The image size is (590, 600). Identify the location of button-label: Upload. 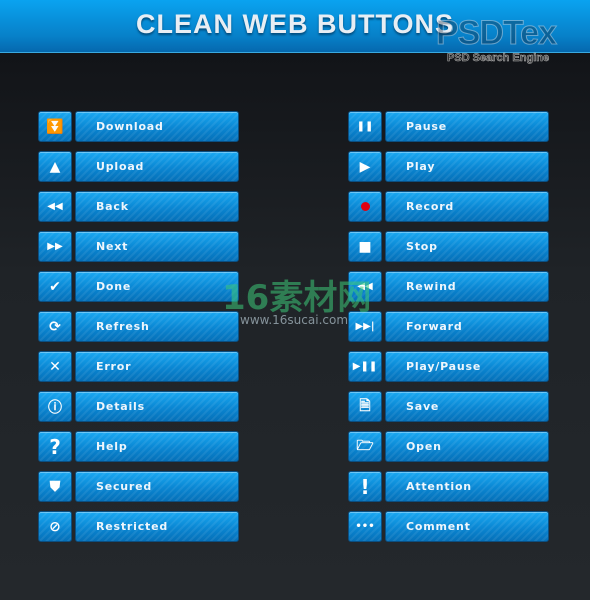
(120, 166).